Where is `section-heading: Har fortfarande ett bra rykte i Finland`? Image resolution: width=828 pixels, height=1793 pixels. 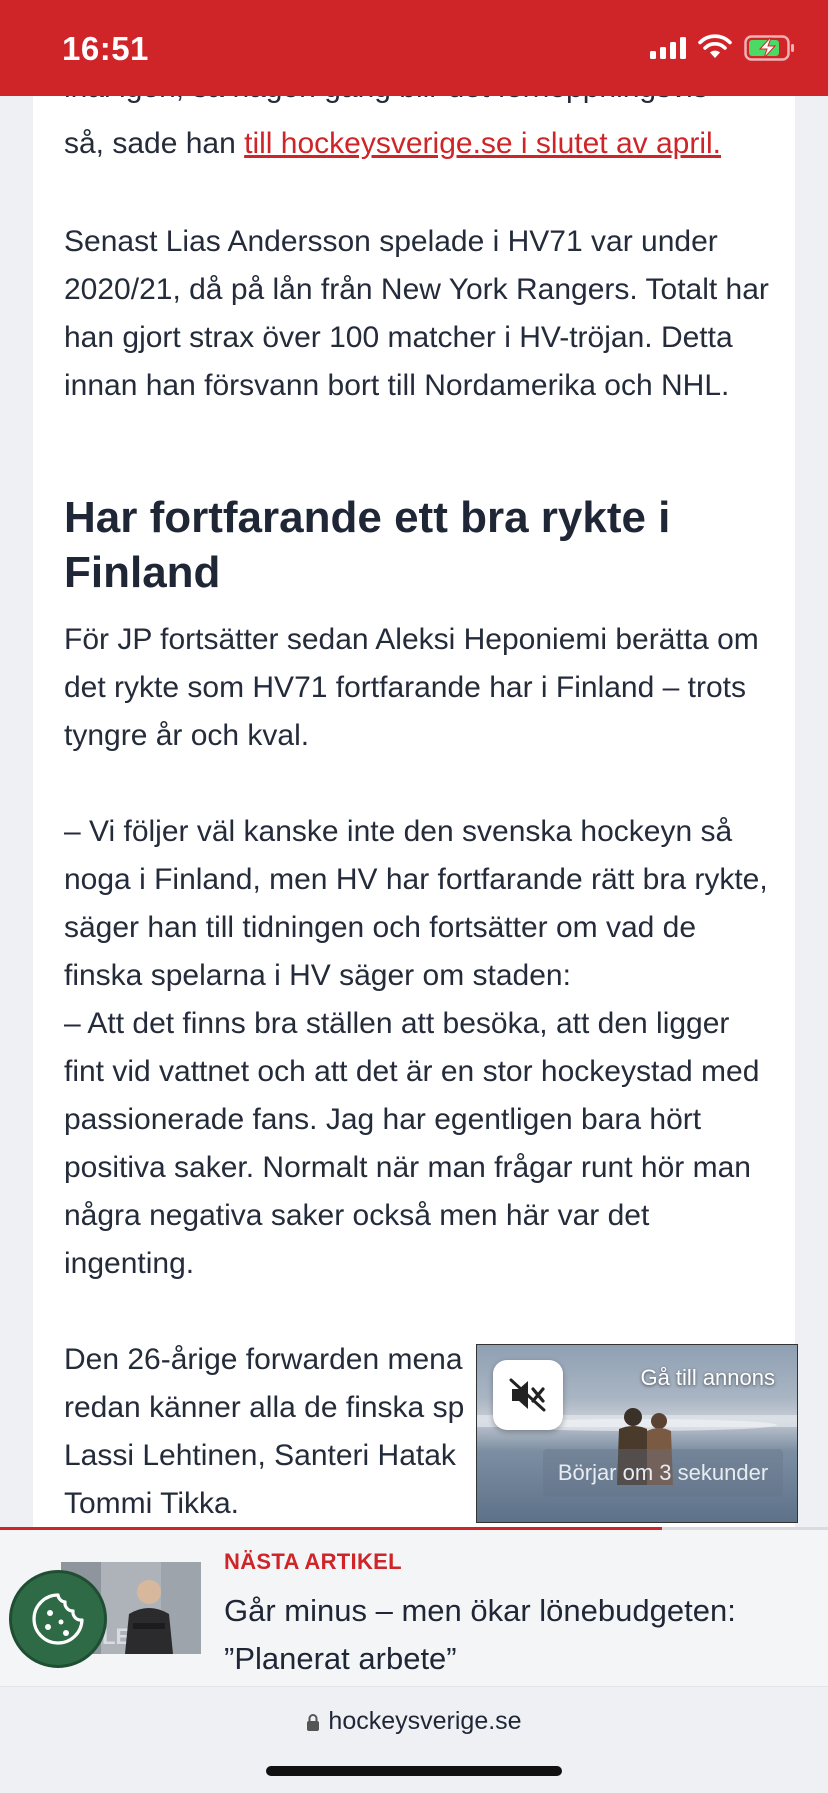
section-heading: Har fortfarande ett bra rykte i Finland is located at coordinates (367, 545).